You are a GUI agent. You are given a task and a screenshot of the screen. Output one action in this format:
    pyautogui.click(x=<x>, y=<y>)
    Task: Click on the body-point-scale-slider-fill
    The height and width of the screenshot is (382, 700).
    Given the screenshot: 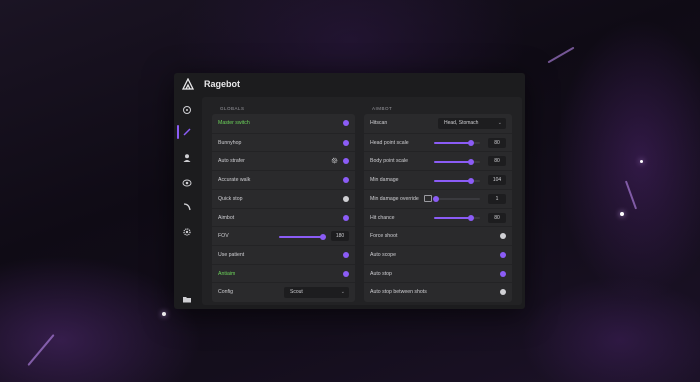 What is the action you would take?
    pyautogui.click(x=452, y=161)
    